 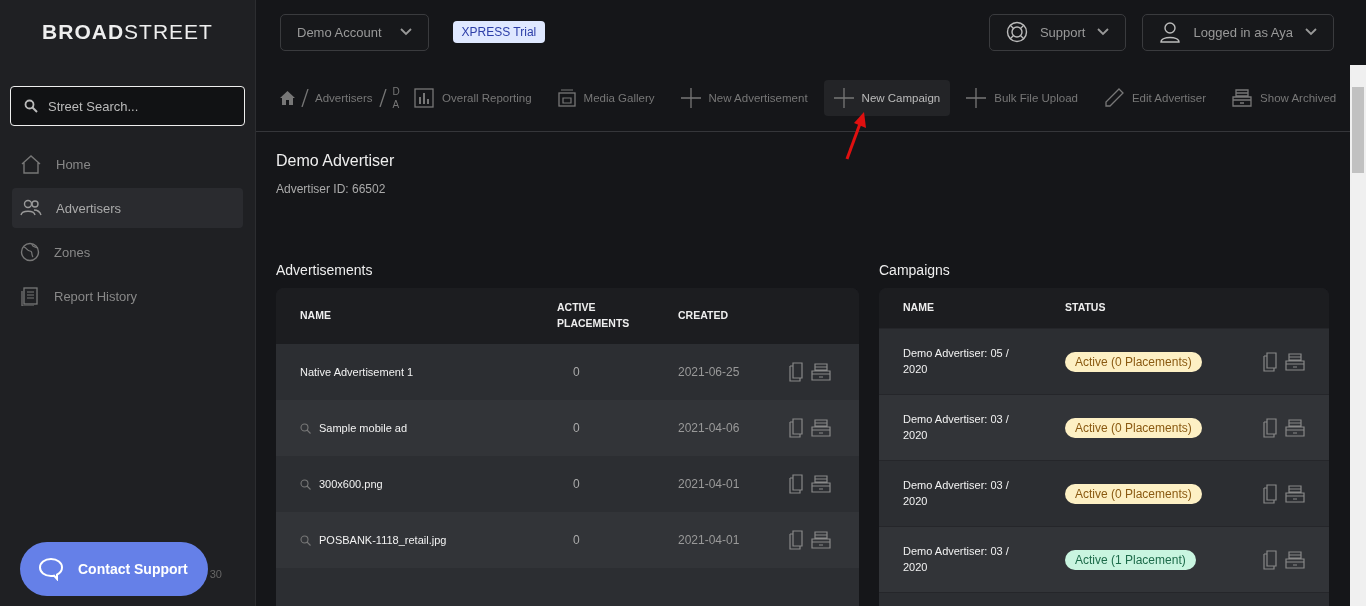 What do you see at coordinates (1130, 559) in the screenshot?
I see `status-badge: Active (1 Placement)` at bounding box center [1130, 559].